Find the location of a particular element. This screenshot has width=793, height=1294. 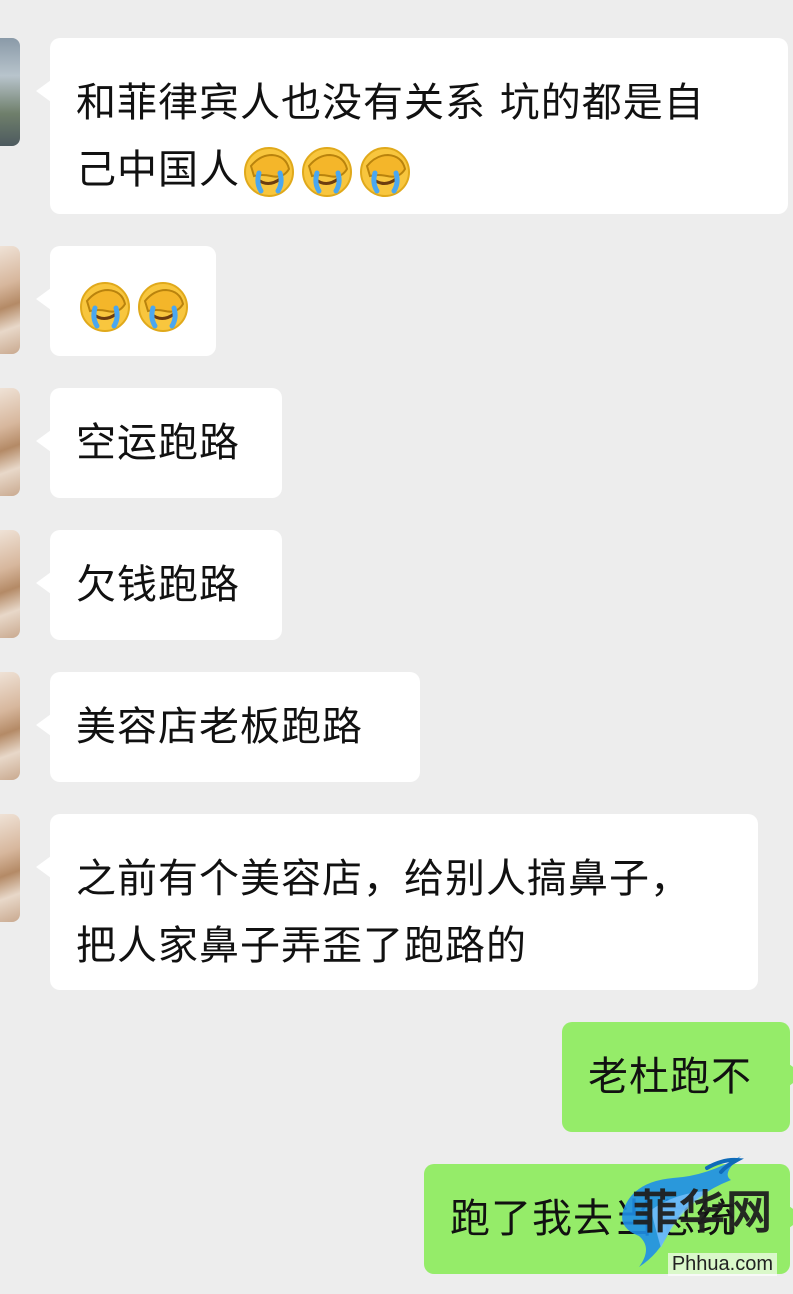

outgoing-message-bubble: 老杜跑不 is located at coordinates (677, 1077).